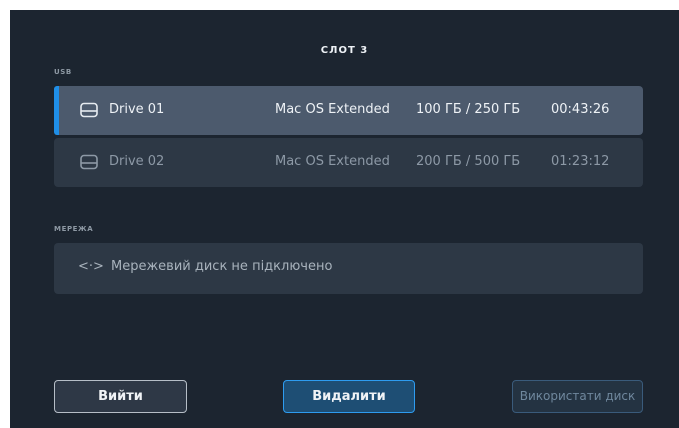 The height and width of the screenshot is (428, 679). I want to click on usb-section-label: USB, so click(63, 72).